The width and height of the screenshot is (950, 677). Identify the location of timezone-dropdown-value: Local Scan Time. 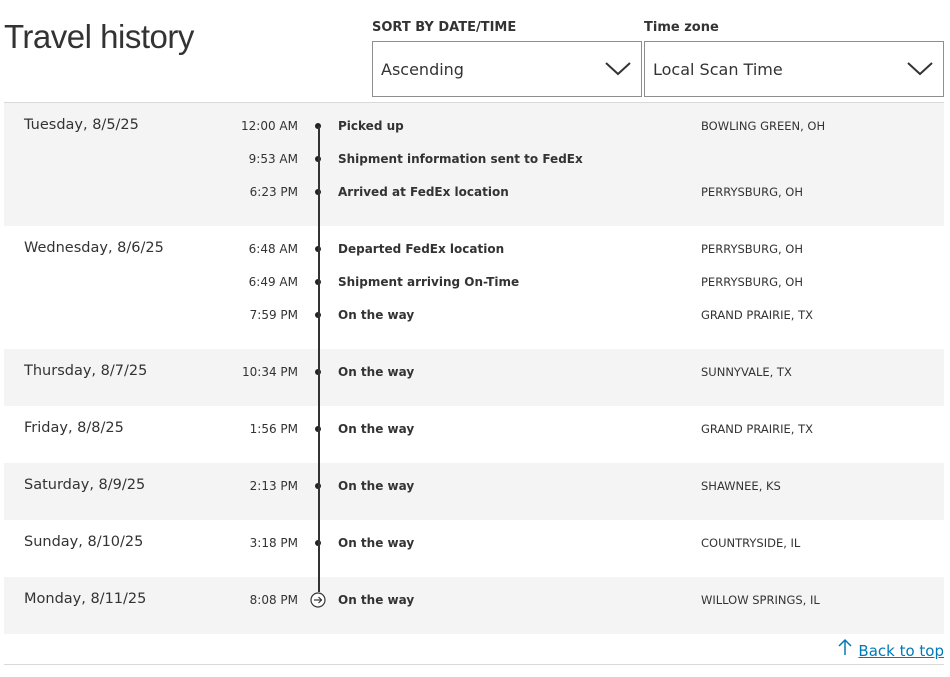
(718, 69).